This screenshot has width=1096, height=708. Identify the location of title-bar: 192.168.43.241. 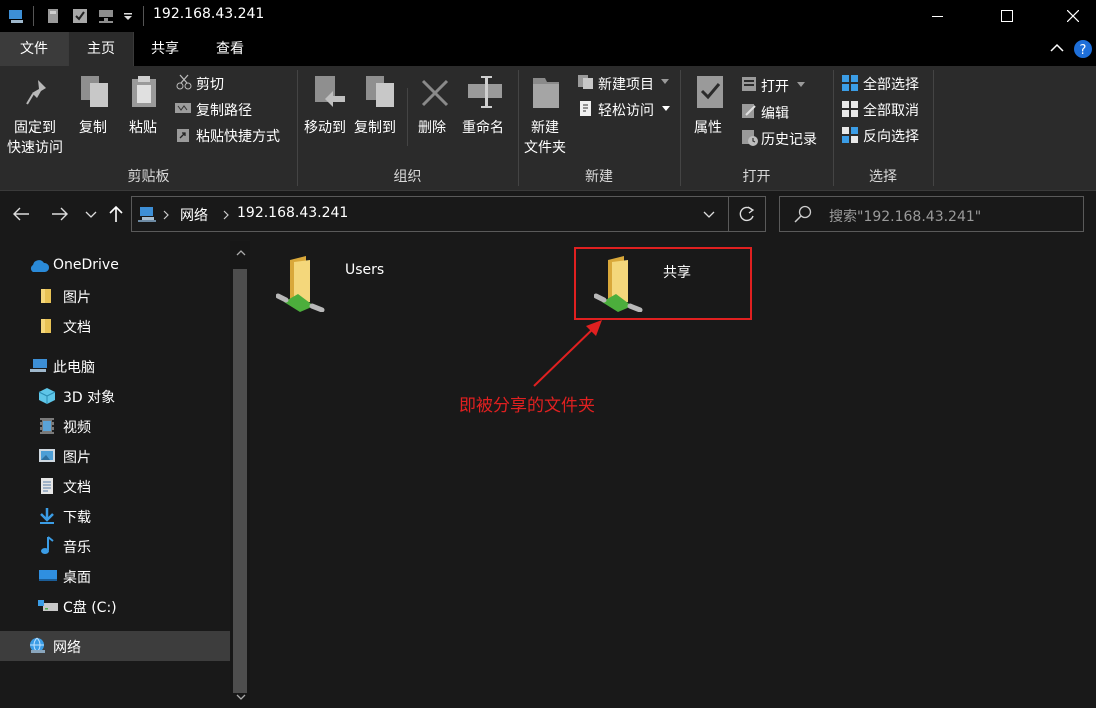
(548, 16).